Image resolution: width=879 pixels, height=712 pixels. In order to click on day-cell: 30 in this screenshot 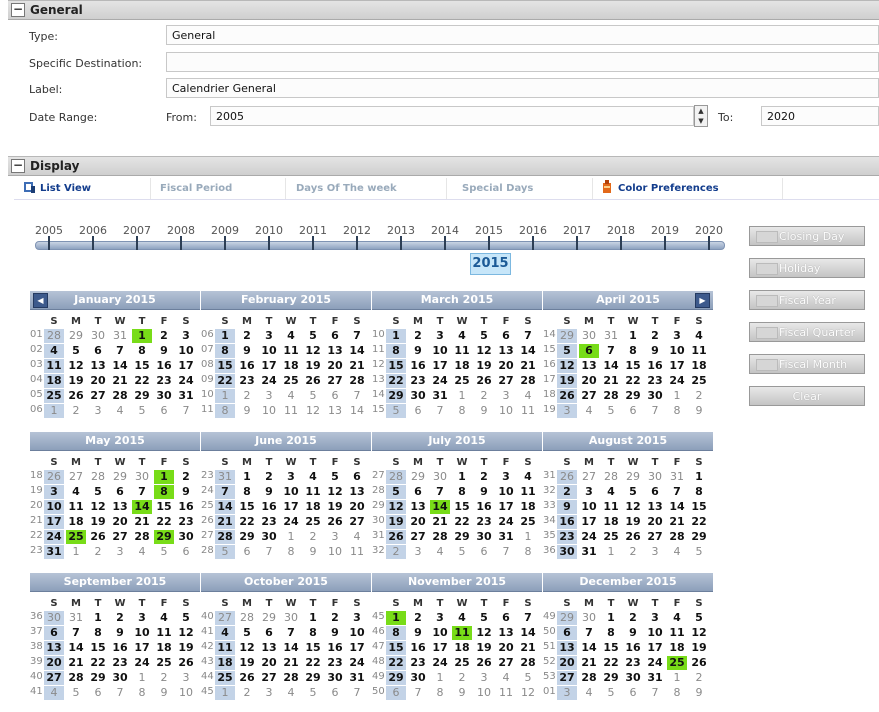, I will do `click(589, 618)`.